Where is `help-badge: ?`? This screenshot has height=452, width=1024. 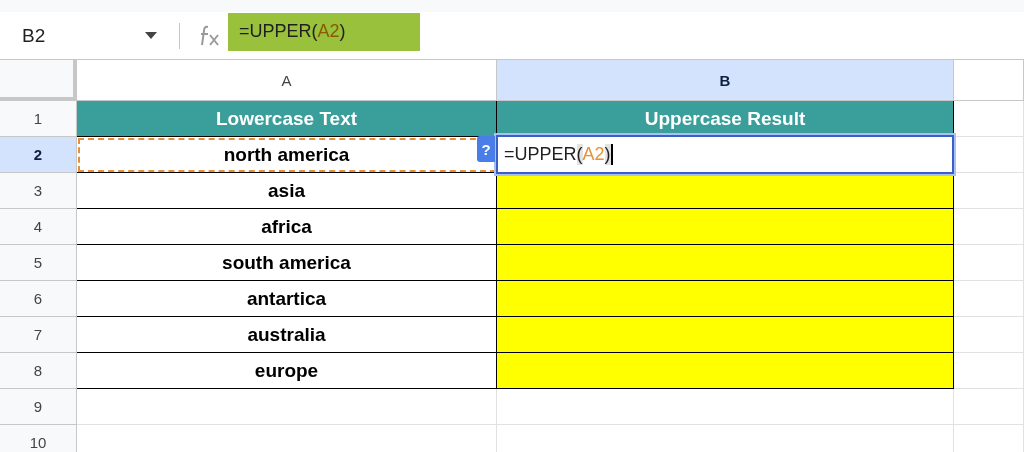
help-badge: ? is located at coordinates (486, 149).